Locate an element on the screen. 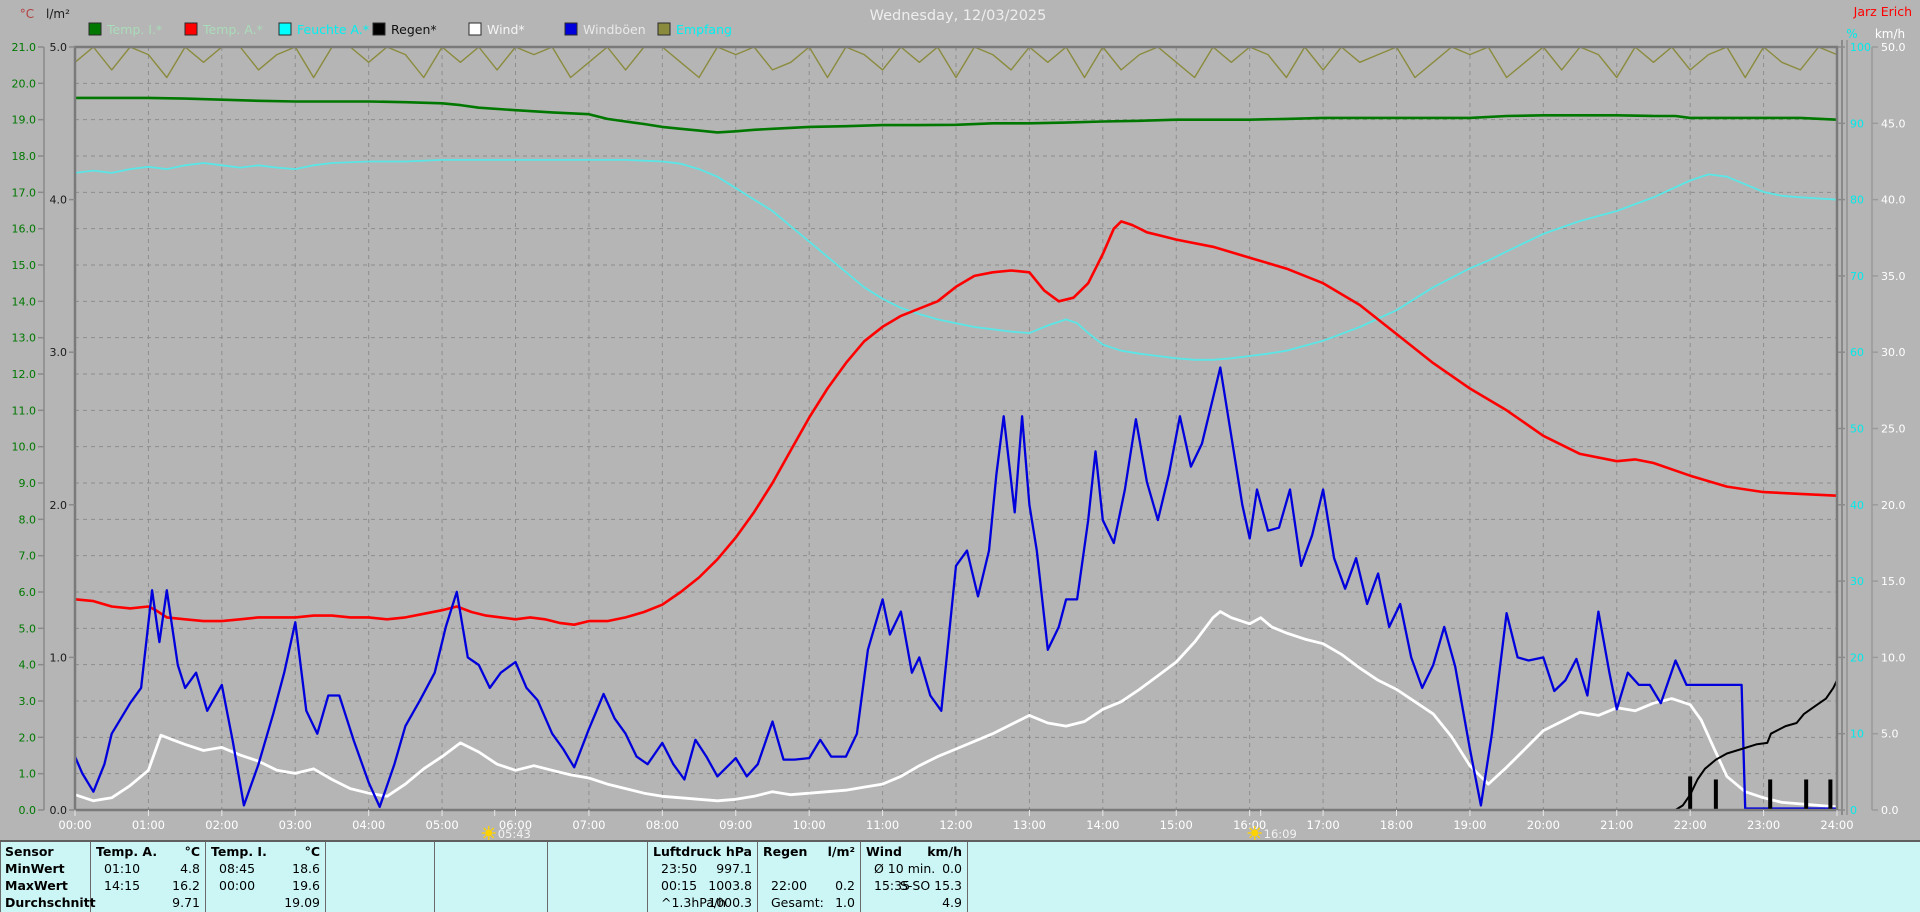 The height and width of the screenshot is (912, 1920). cell-temp_a-time-2: 14:15 is located at coordinates (122, 885).